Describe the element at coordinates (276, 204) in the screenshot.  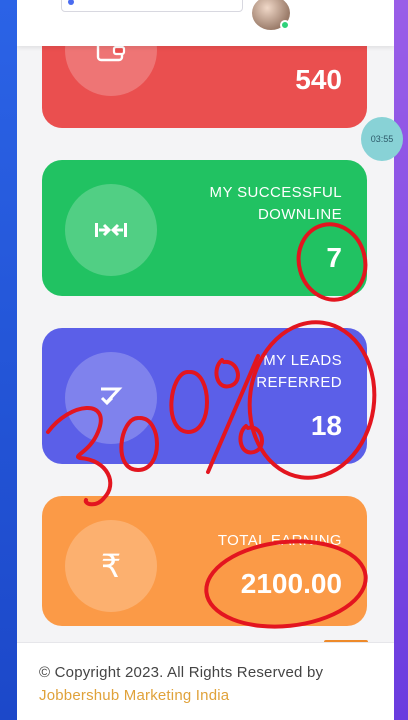
I see `downline-label: MY SUCCESSFUL DOWNLINE` at that location.